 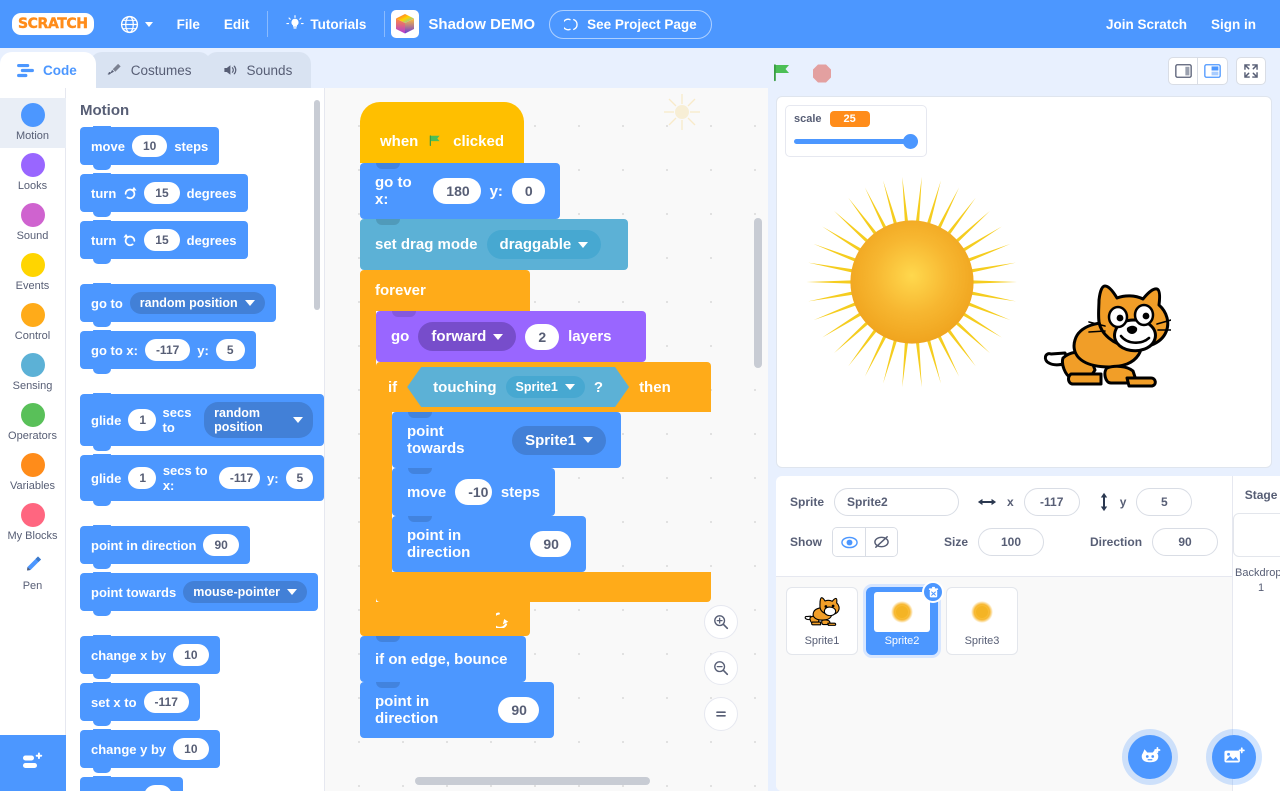 I want to click on palette-block-move: move 10 steps, so click(x=150, y=148).